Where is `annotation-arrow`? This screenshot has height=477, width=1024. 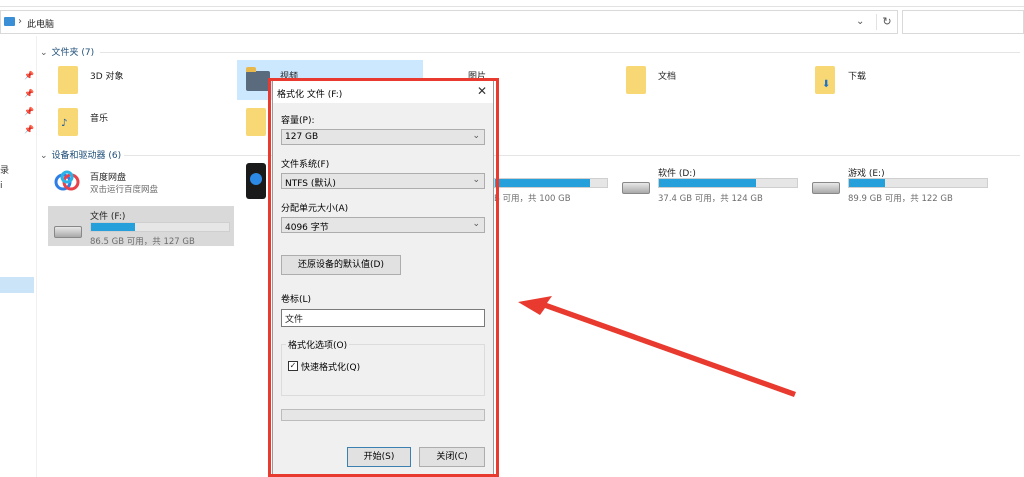
annotation-arrow is located at coordinates (657, 346).